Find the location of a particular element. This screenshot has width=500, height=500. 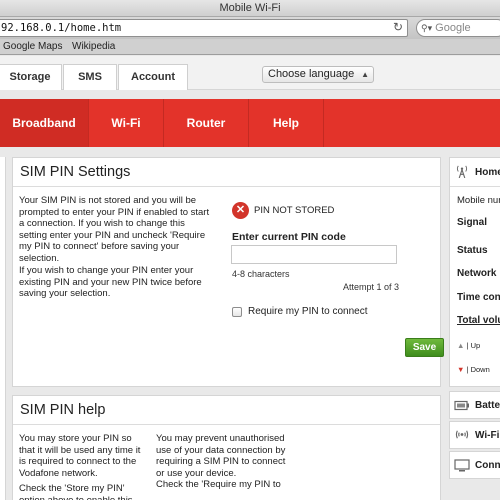

window-title: Mobile Wi-Fi is located at coordinates (250, 8).